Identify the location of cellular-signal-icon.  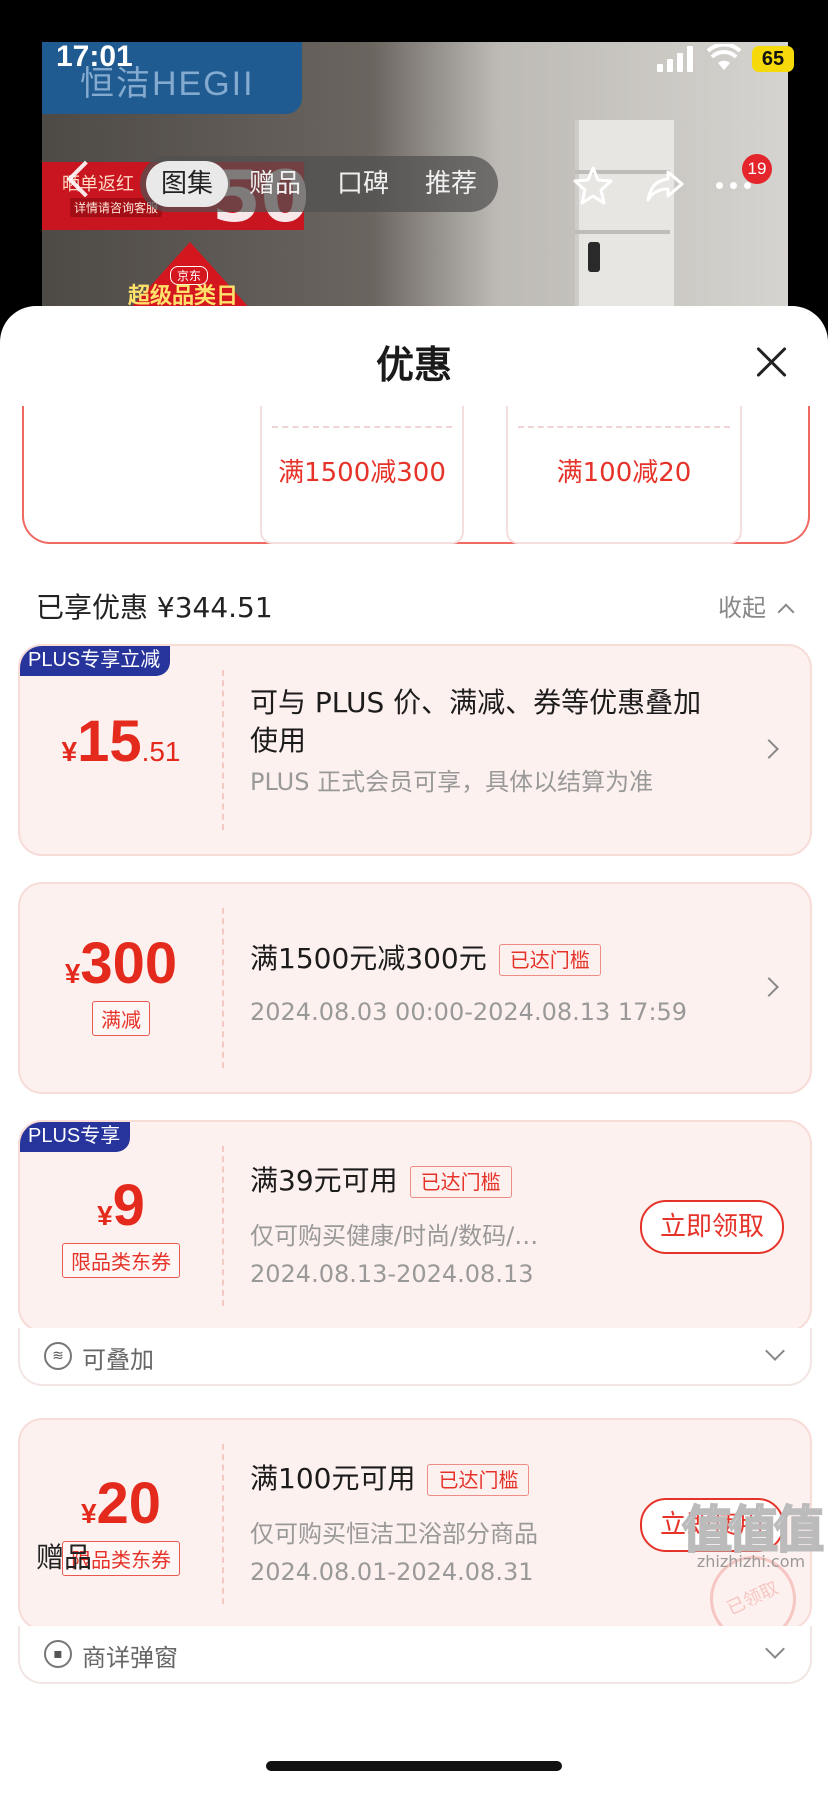
(675, 59).